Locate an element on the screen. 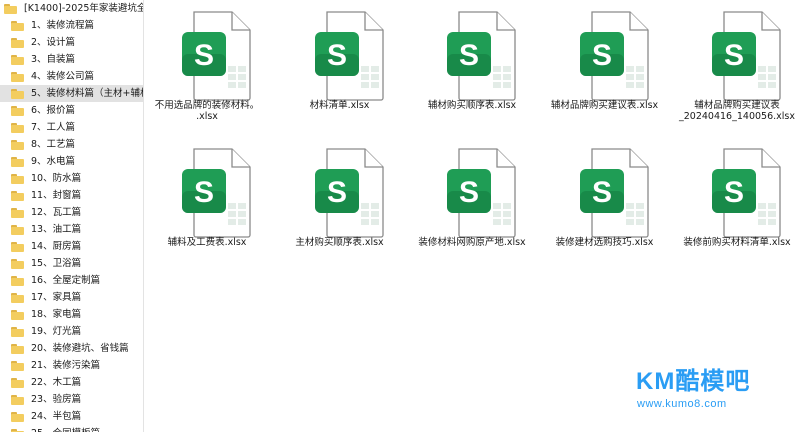 The image size is (800, 432). file-name-line1: 装修材料网购原产地.xlsx is located at coordinates (472, 242).